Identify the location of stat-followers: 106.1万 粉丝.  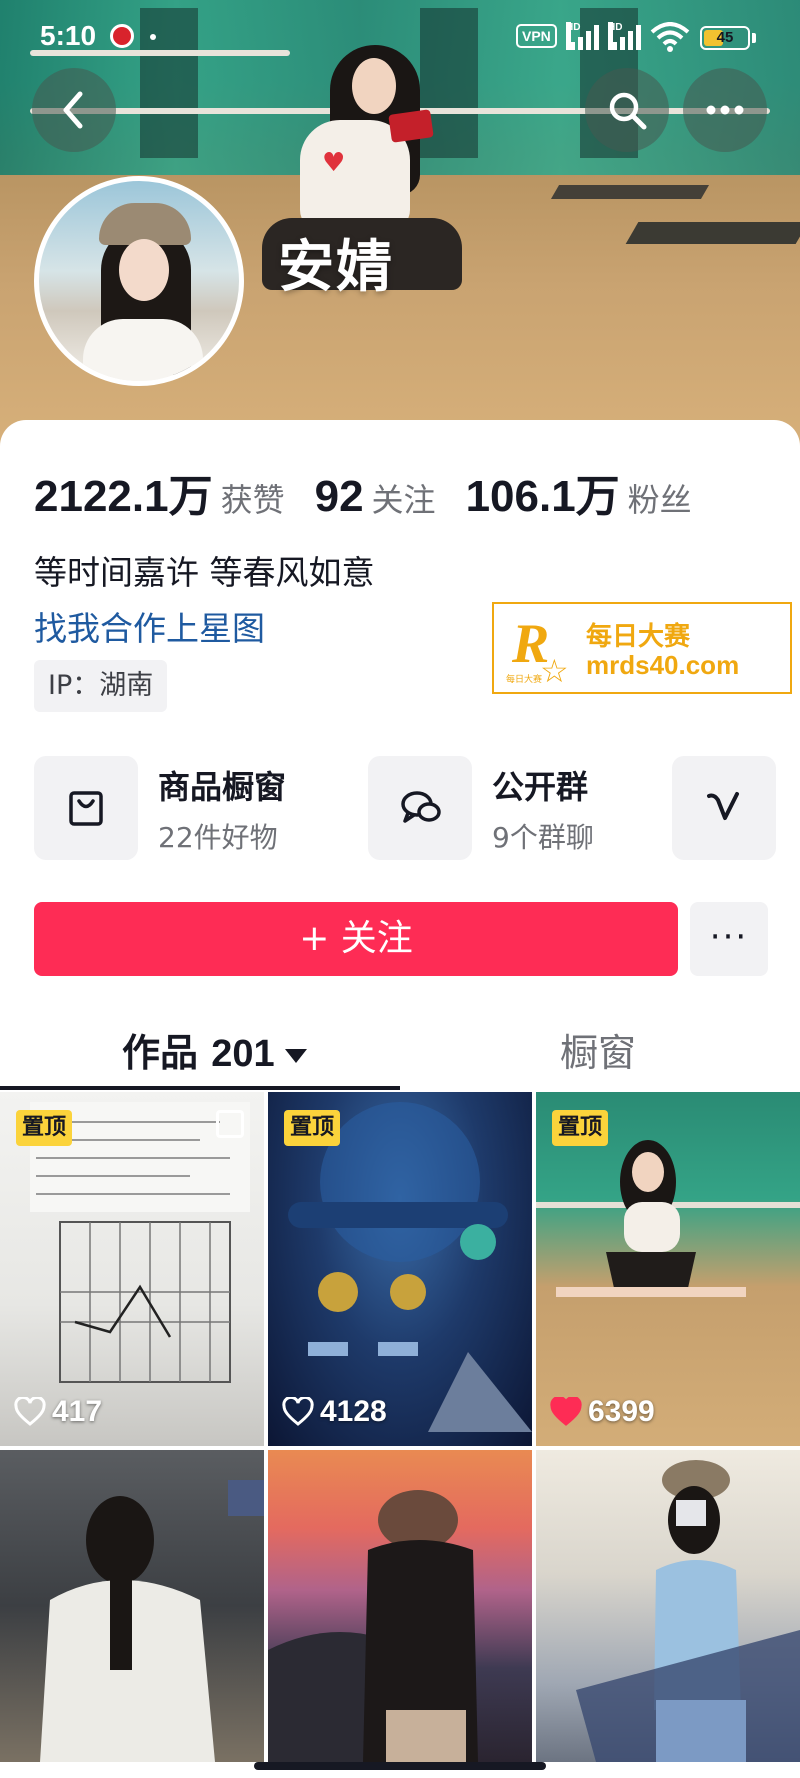
(579, 492).